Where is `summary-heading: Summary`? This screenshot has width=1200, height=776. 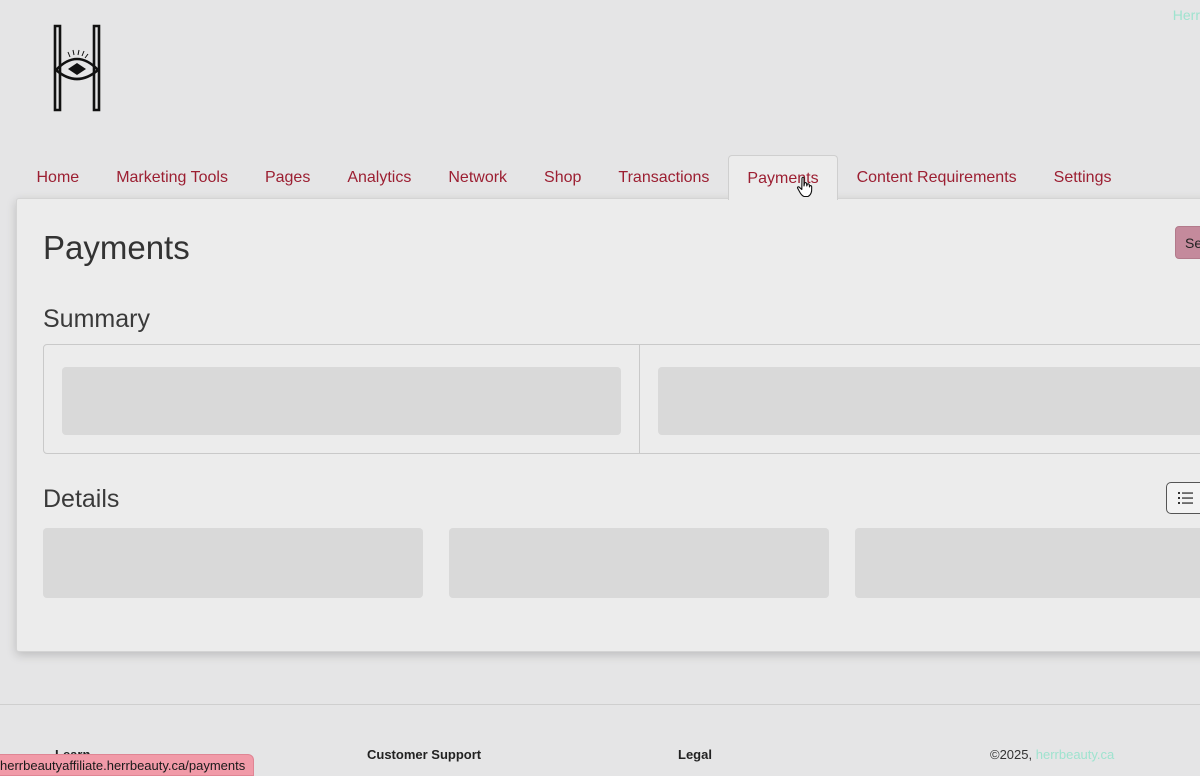 summary-heading: Summary is located at coordinates (96, 319).